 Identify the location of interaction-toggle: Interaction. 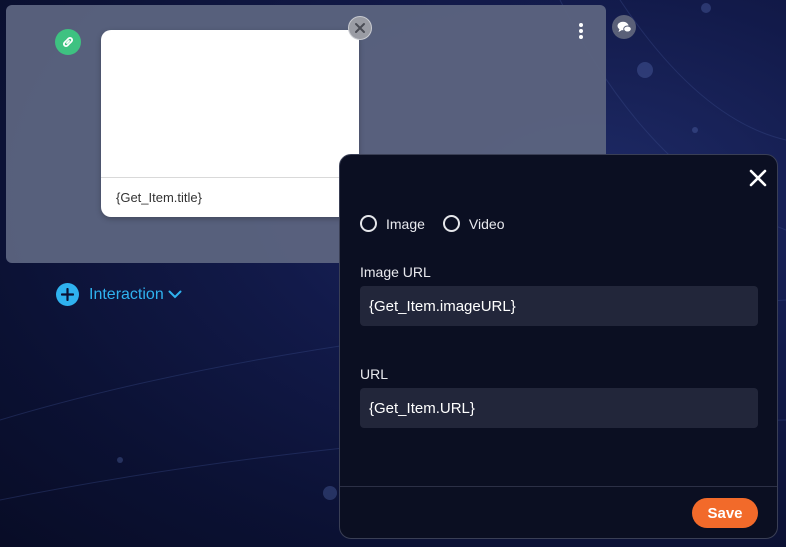
(119, 294).